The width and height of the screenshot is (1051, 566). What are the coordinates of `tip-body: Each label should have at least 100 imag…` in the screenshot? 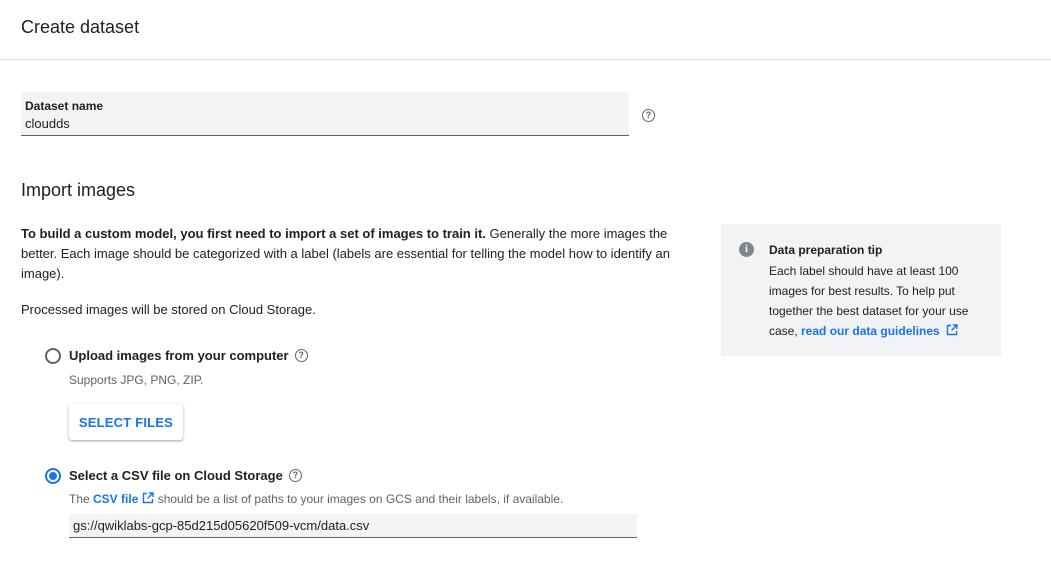 It's located at (879, 301).